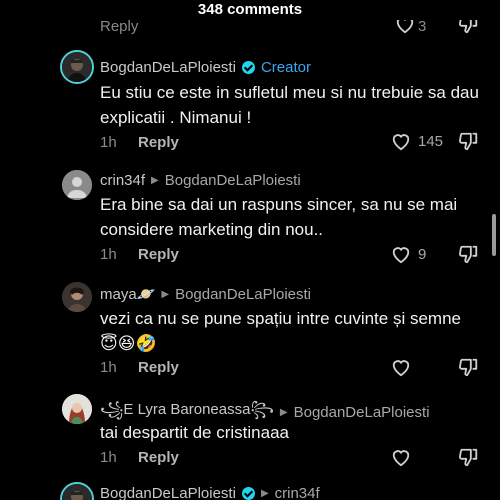  I want to click on like-count: 145, so click(431, 141).